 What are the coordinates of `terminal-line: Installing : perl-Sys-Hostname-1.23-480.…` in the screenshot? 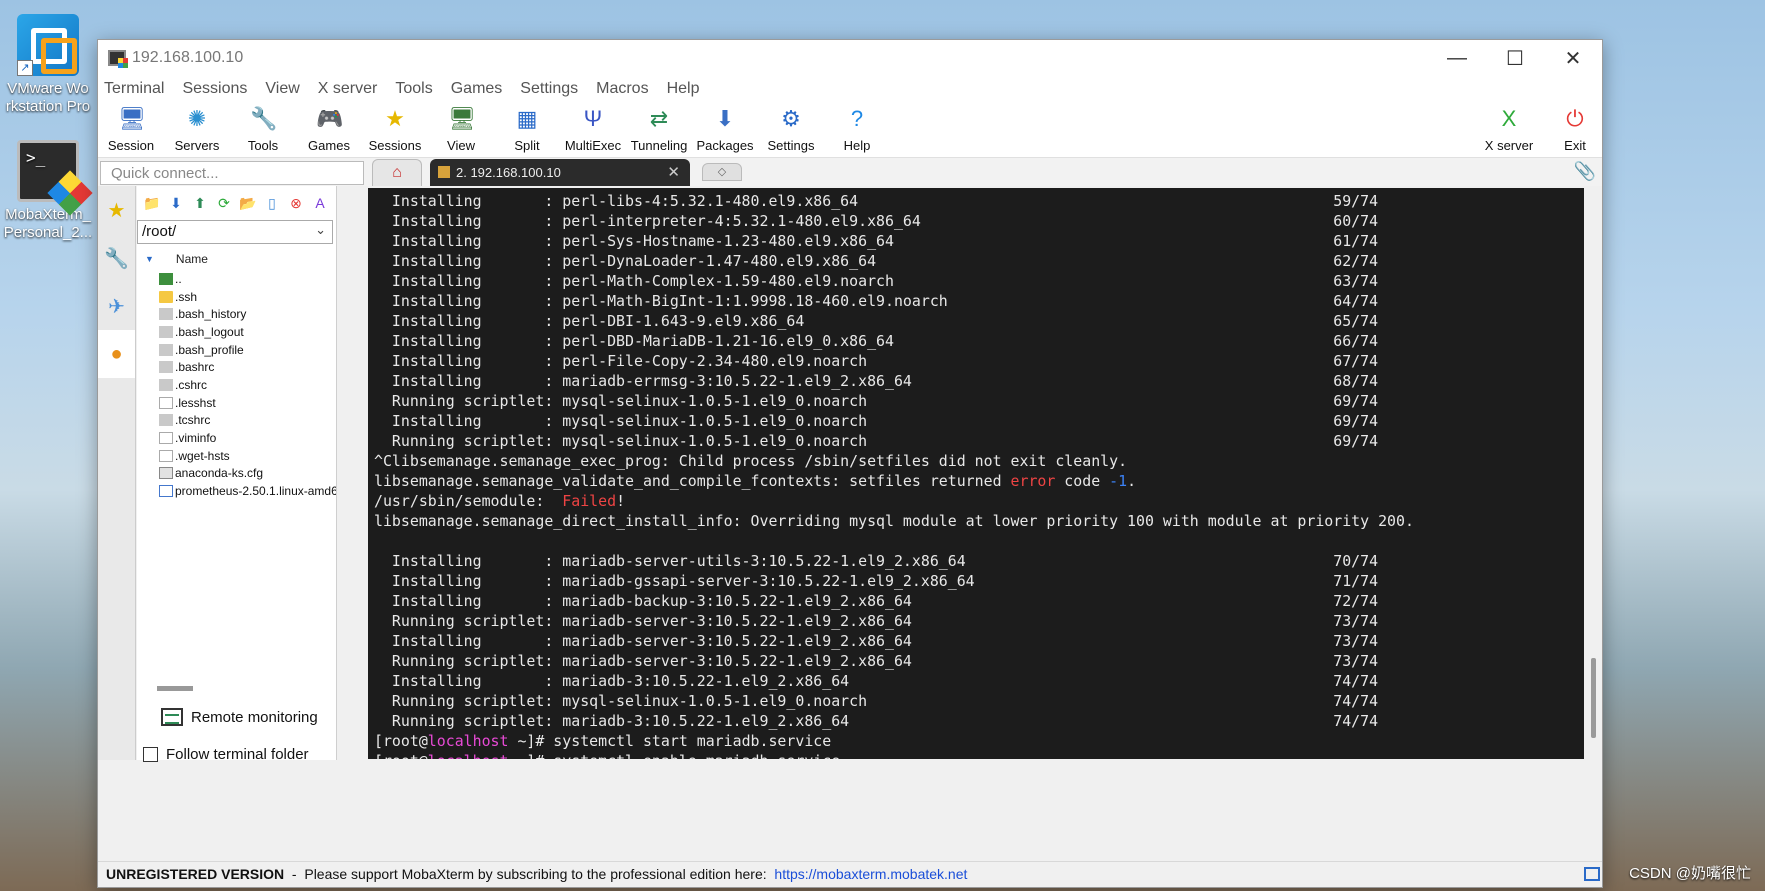 It's located at (979, 241).